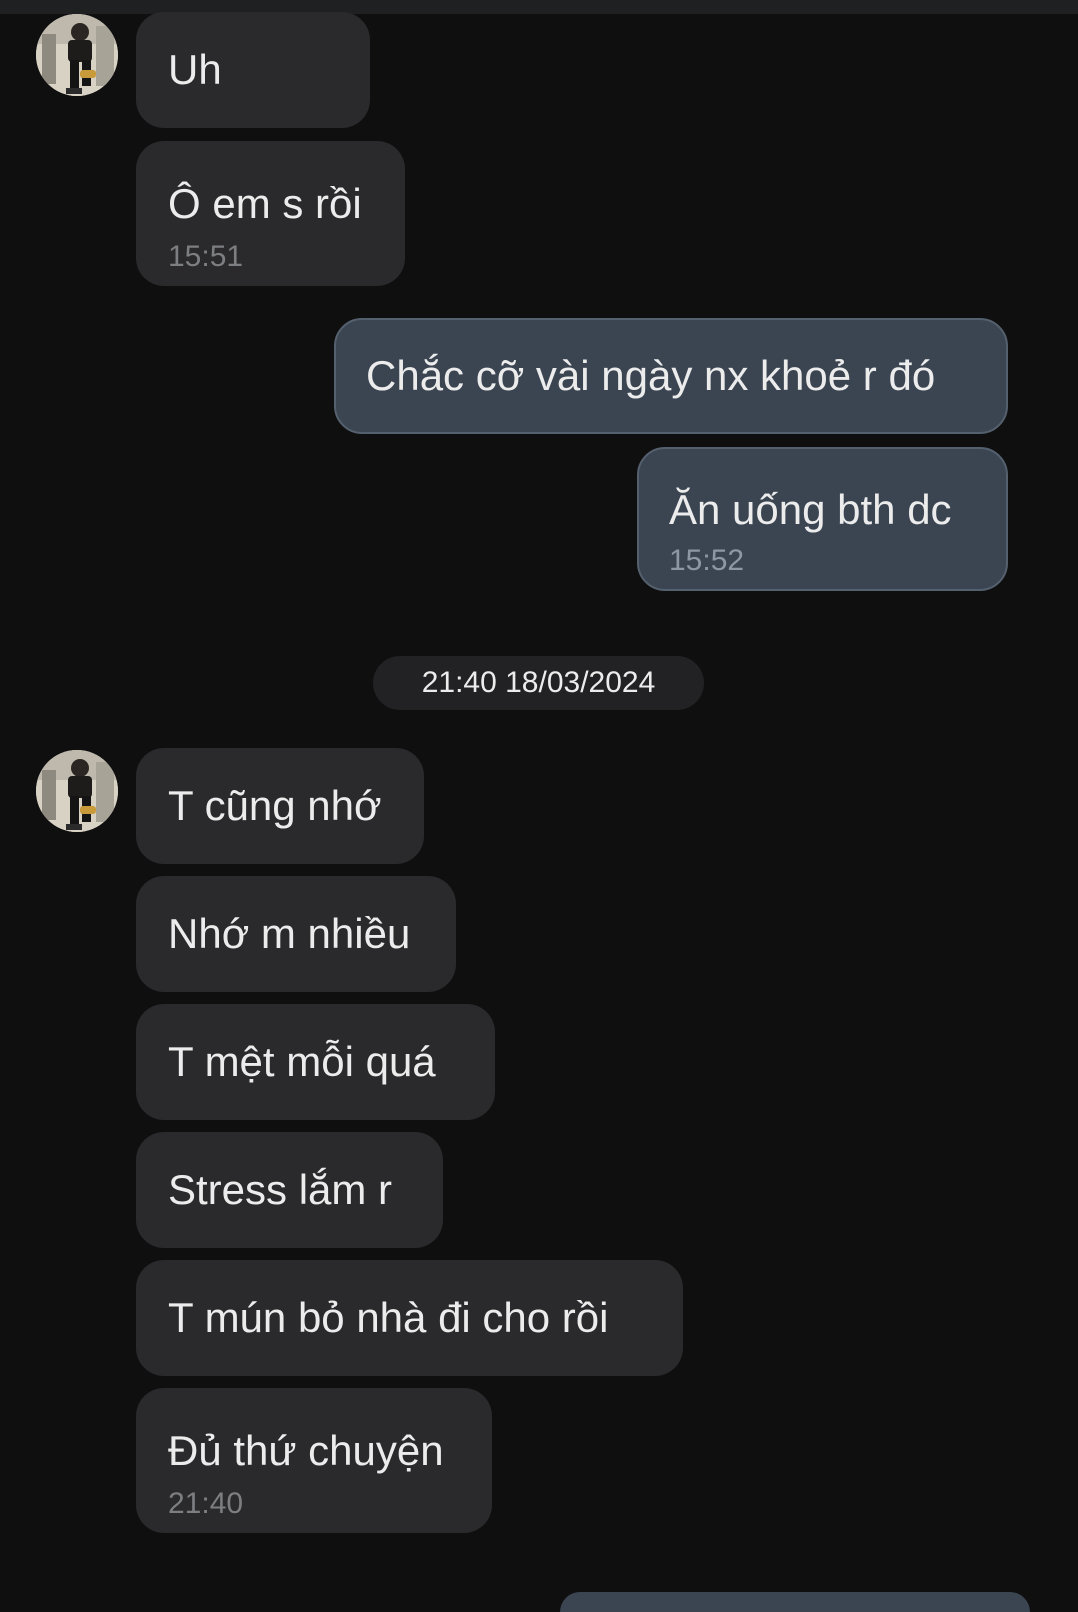 The height and width of the screenshot is (1612, 1078). Describe the element at coordinates (306, 1450) in the screenshot. I see `message-text: Đủ thứ chuyện` at that location.